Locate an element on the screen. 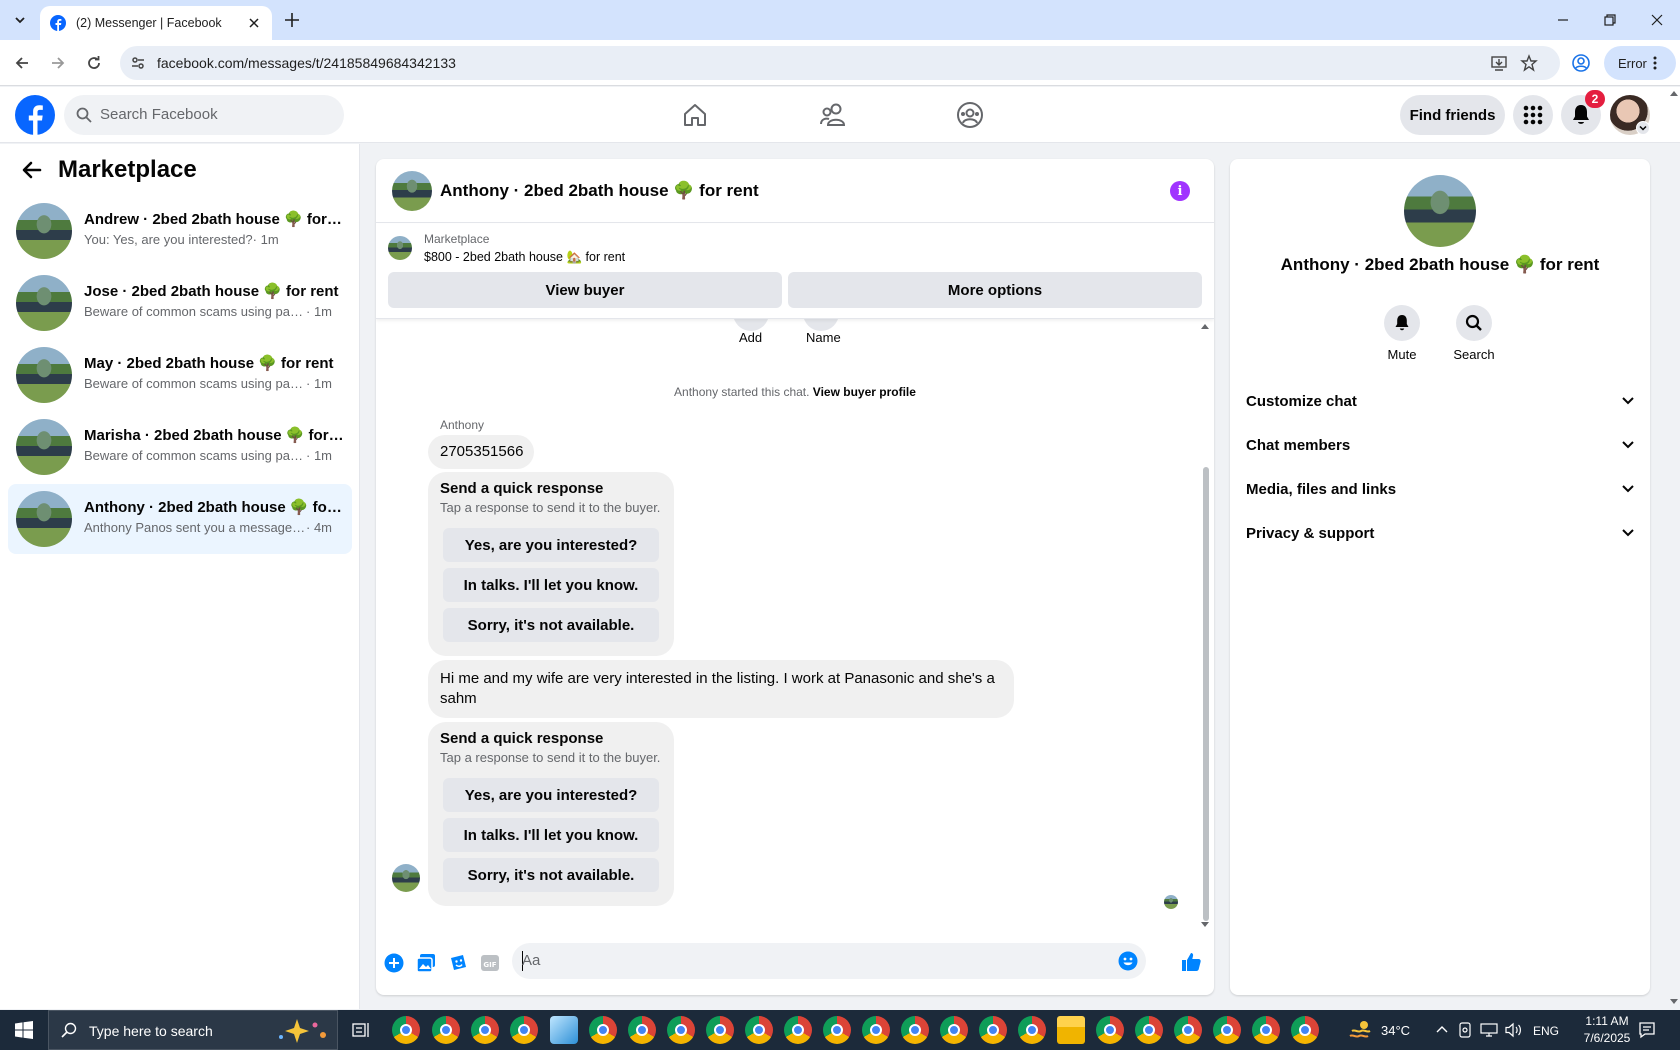 Image resolution: width=1680 pixels, height=1050 pixels. find-friends-button: Find friends is located at coordinates (1452, 115).